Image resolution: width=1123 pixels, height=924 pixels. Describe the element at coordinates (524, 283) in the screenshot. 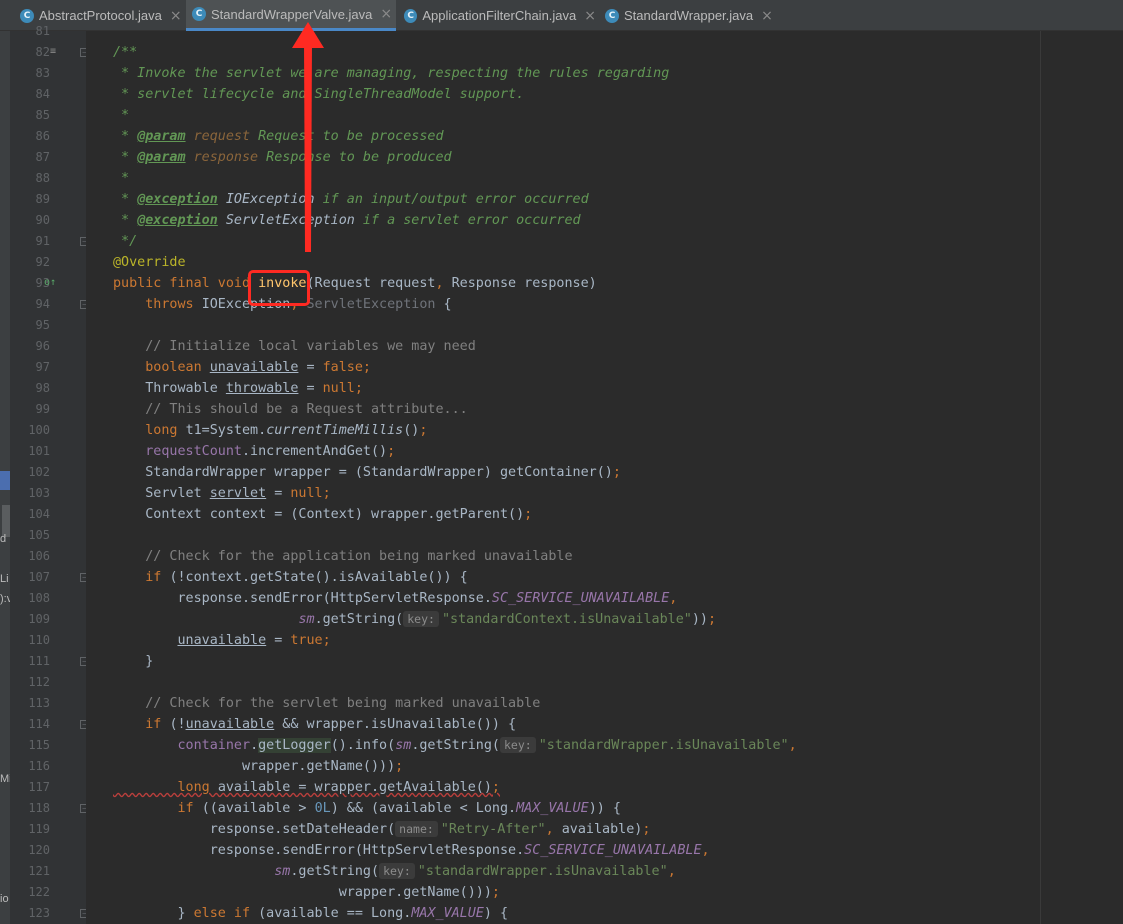

I see `code-token: Response response)` at that location.